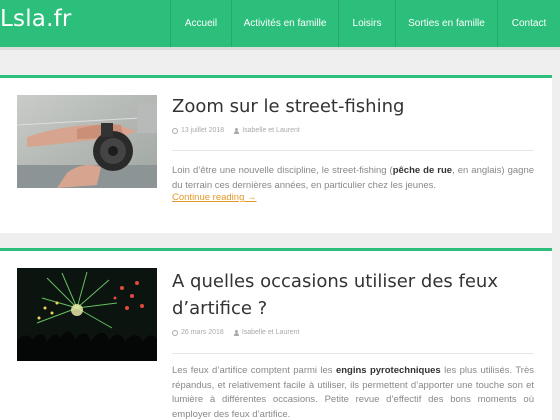 This screenshot has width=560, height=420. Describe the element at coordinates (214, 197) in the screenshot. I see `continue-reading-link: Continue reading →` at that location.